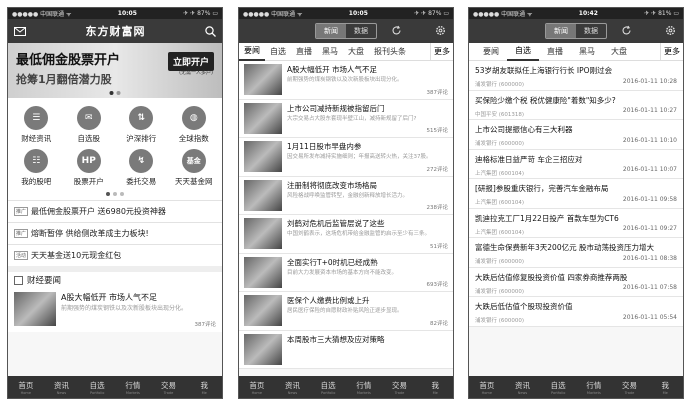  I want to click on grid-item-global-index: ◍ 全球指数, so click(194, 125).